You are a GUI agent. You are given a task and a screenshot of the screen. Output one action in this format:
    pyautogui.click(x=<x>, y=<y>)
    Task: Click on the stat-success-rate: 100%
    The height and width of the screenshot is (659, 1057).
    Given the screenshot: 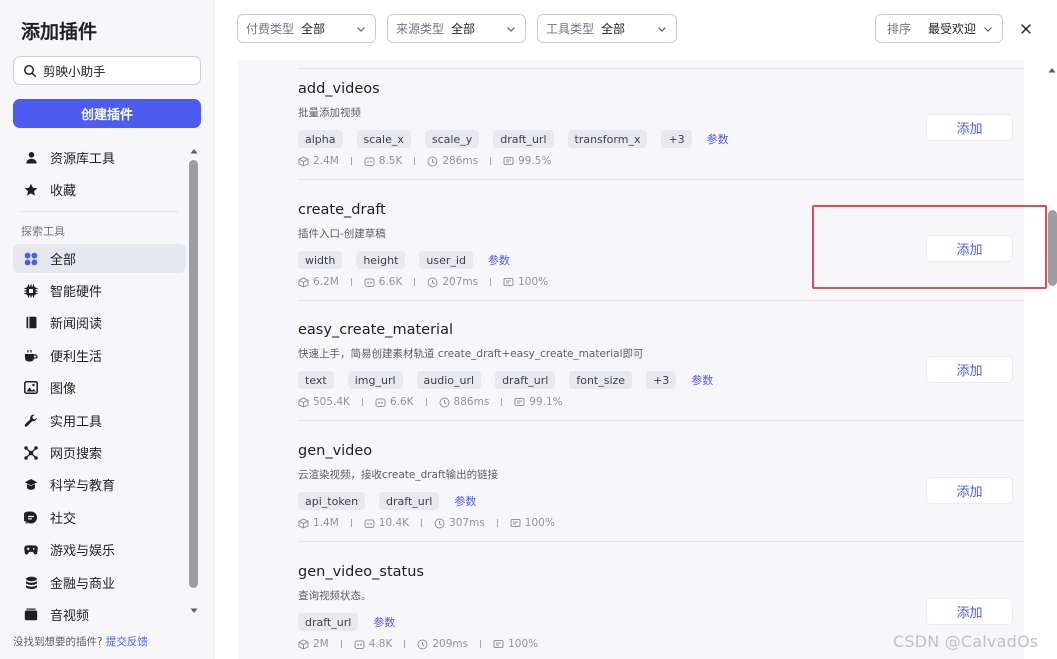 What is the action you would take?
    pyautogui.click(x=525, y=282)
    